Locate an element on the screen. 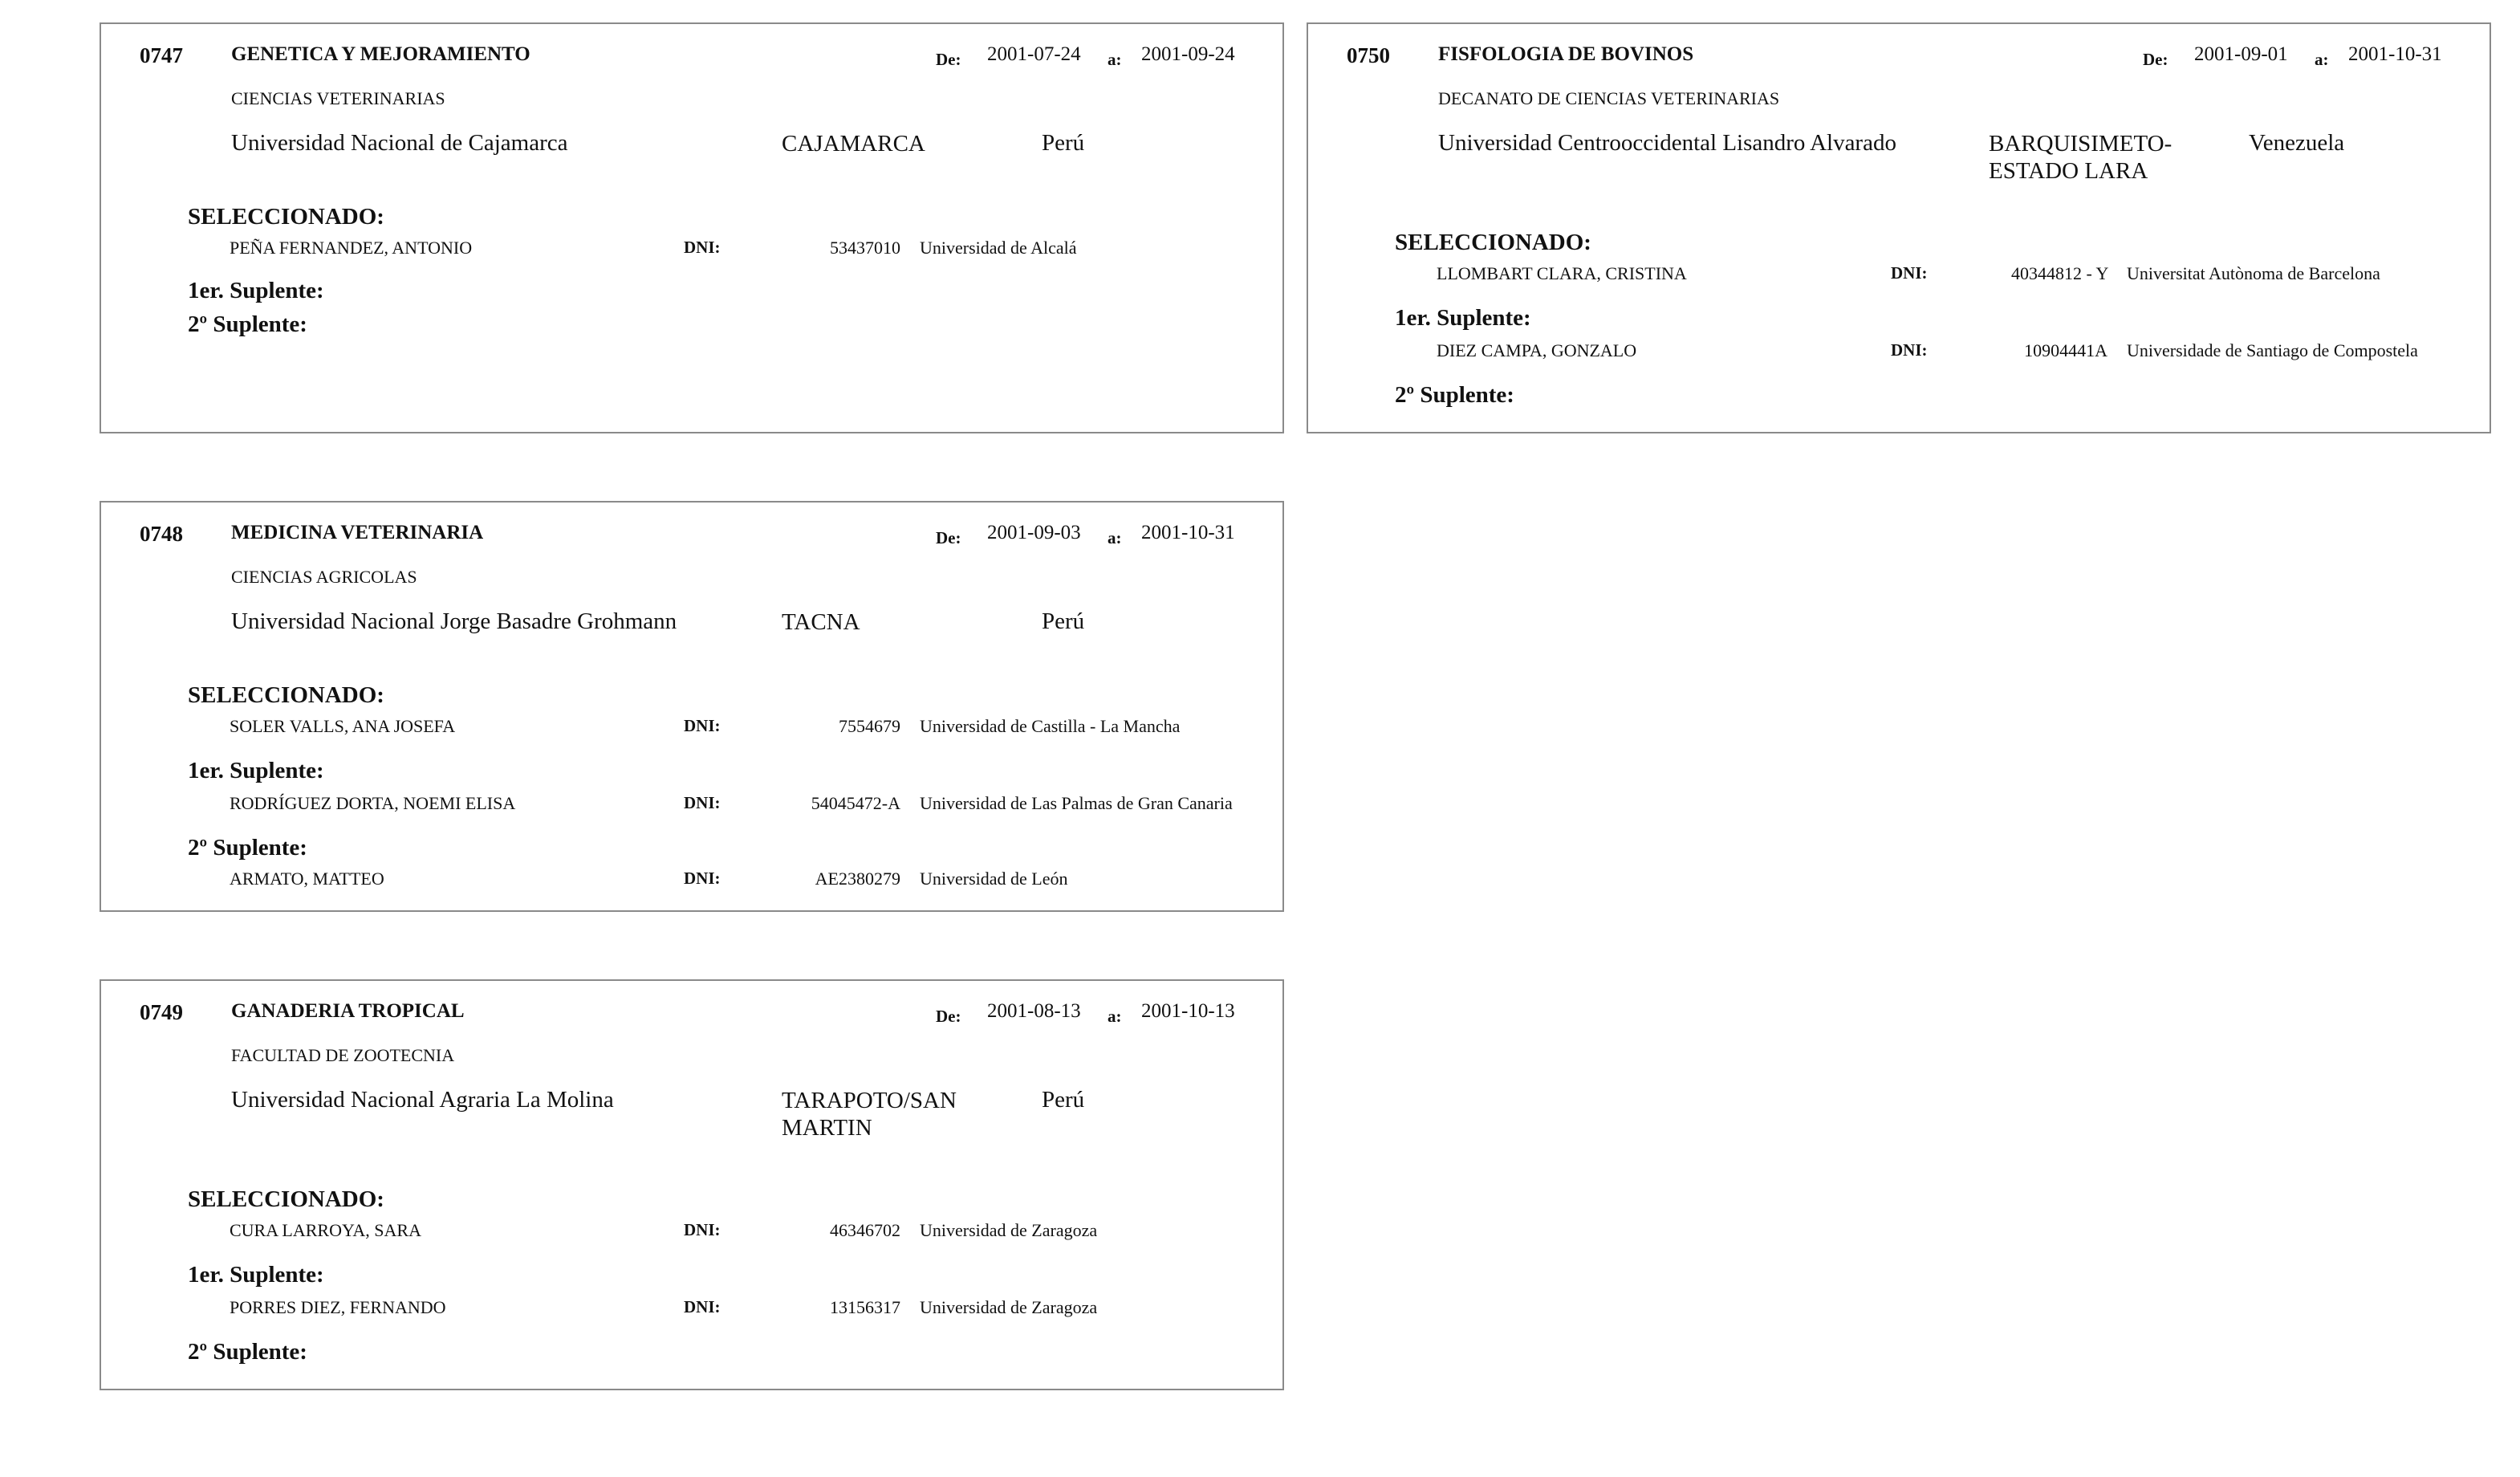 The height and width of the screenshot is (1477, 2520). suplente1-university: Universidade de Santiago de Compostela is located at coordinates (2272, 350).